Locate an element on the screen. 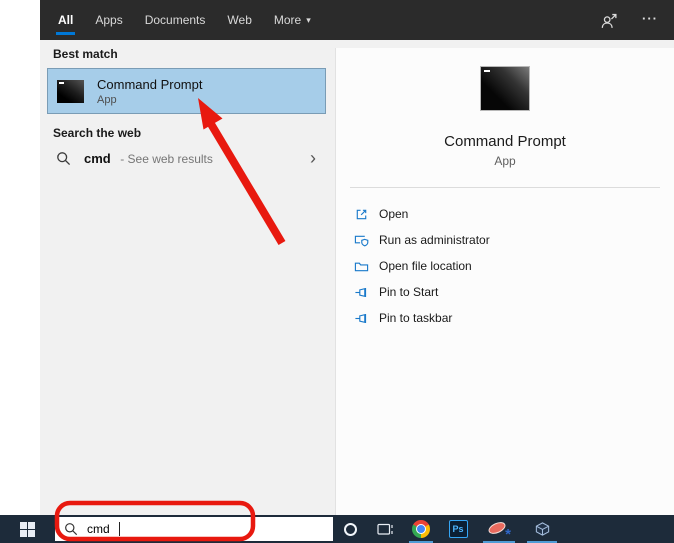  search-filter-tabs: All Apps Documents Web More ▾ is located at coordinates (183, 20).